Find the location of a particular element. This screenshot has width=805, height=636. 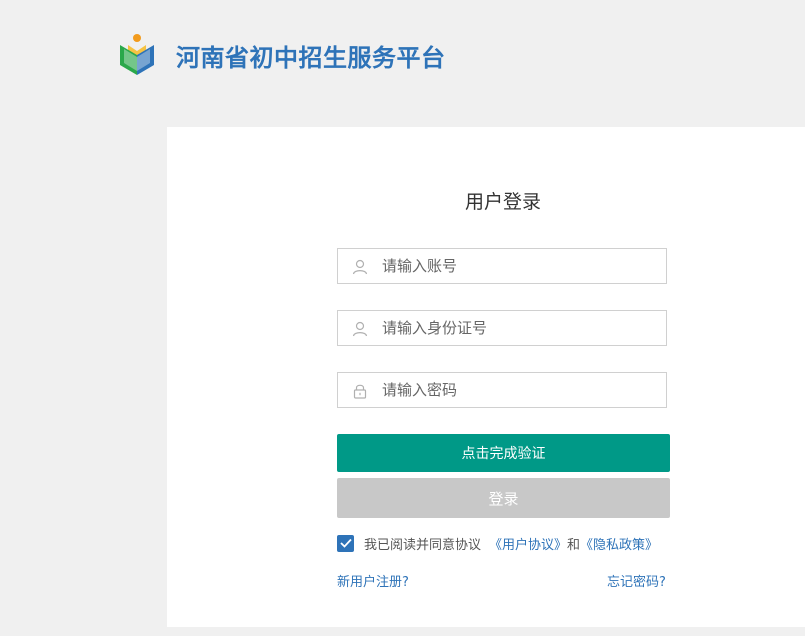

login-title: 用户登录 is located at coordinates (502, 202).